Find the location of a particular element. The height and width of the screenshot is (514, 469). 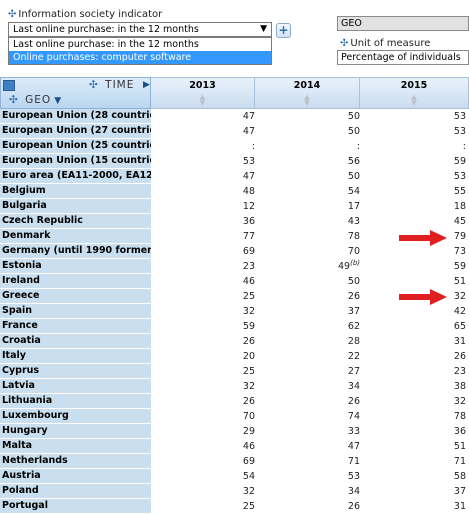

geo-cell: Ireland is located at coordinates (75, 281).